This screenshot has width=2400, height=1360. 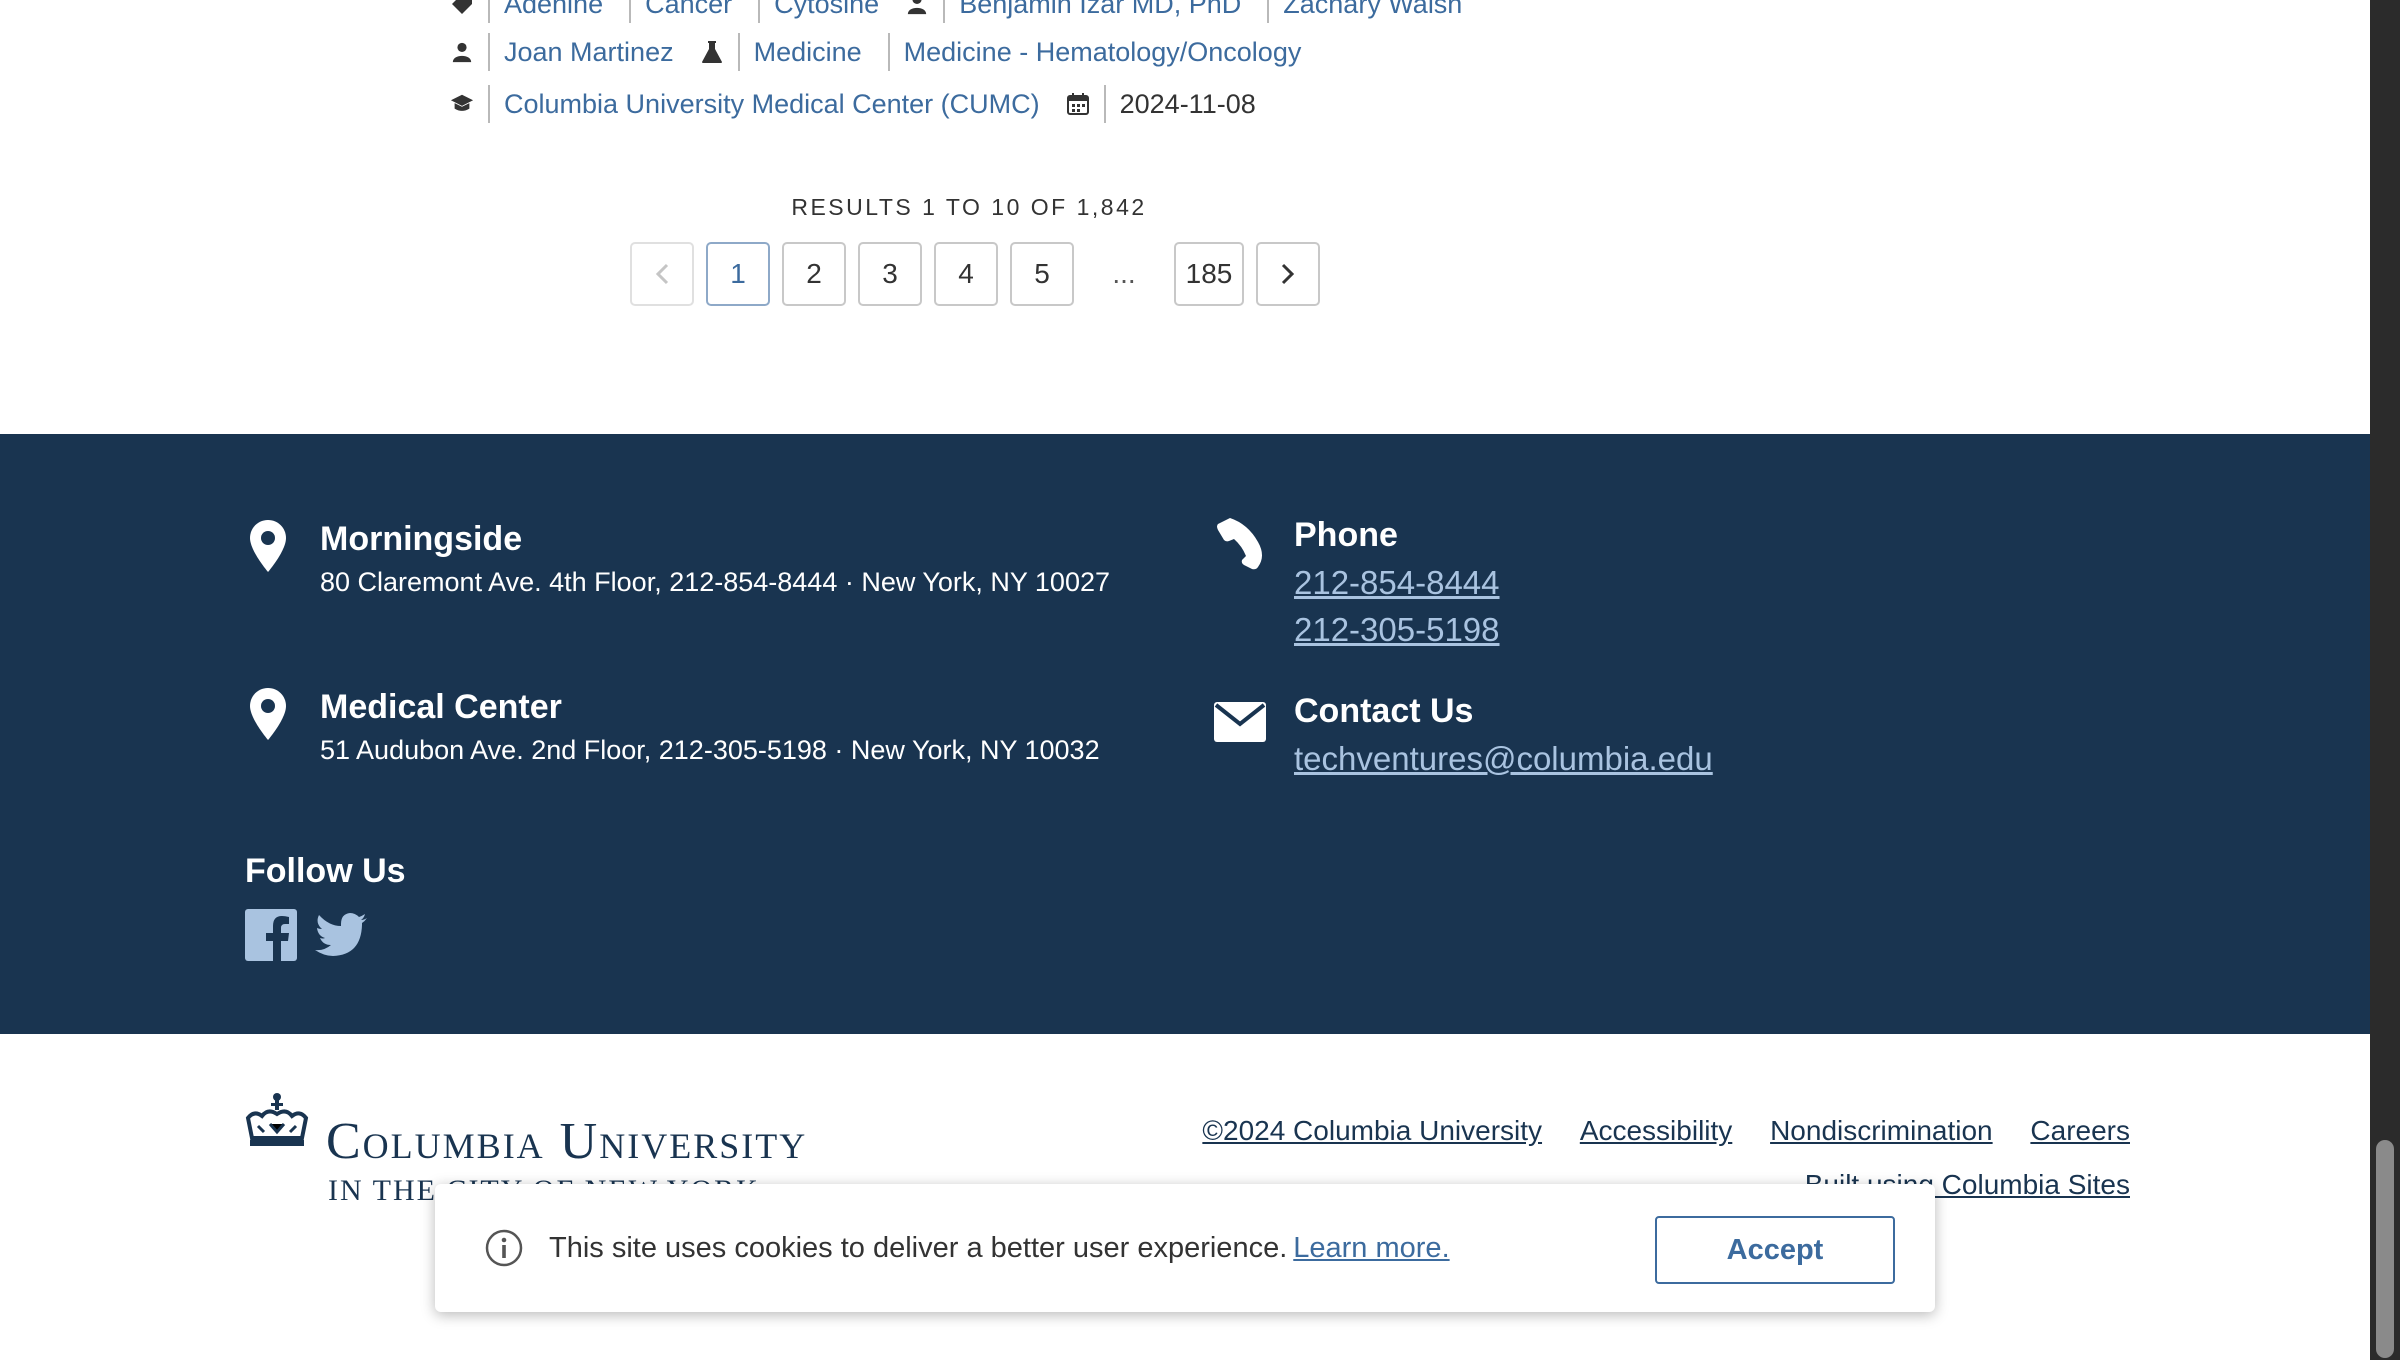 What do you see at coordinates (1241, 737) in the screenshot?
I see `envelope-icon` at bounding box center [1241, 737].